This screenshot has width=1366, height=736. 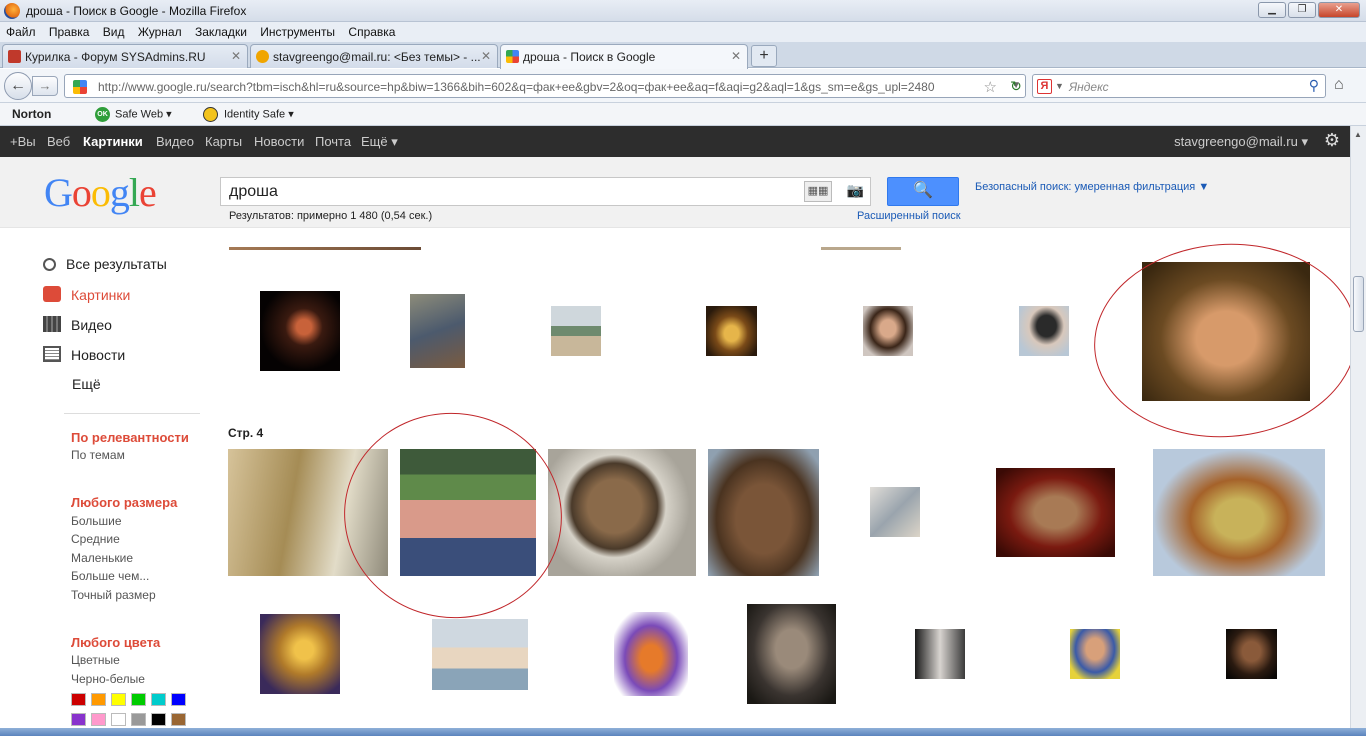 I want to click on search-button: 🔍, so click(x=923, y=191).